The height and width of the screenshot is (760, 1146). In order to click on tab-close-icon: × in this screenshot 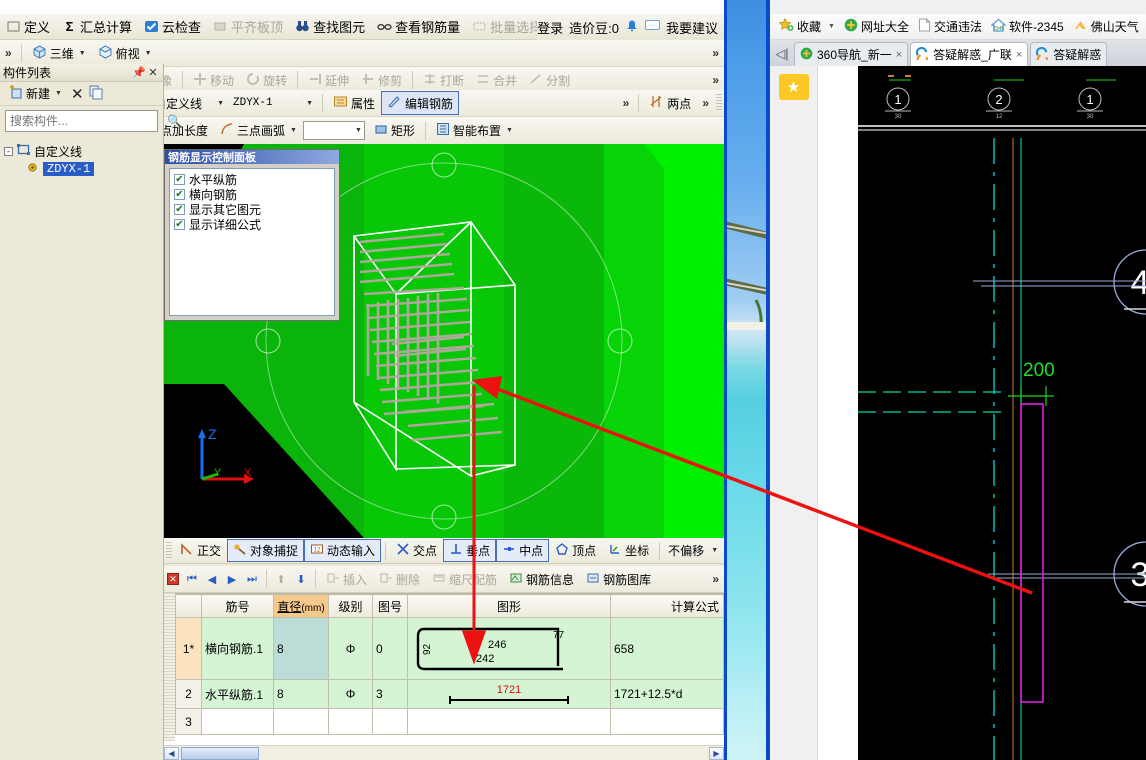, I will do `click(899, 55)`.